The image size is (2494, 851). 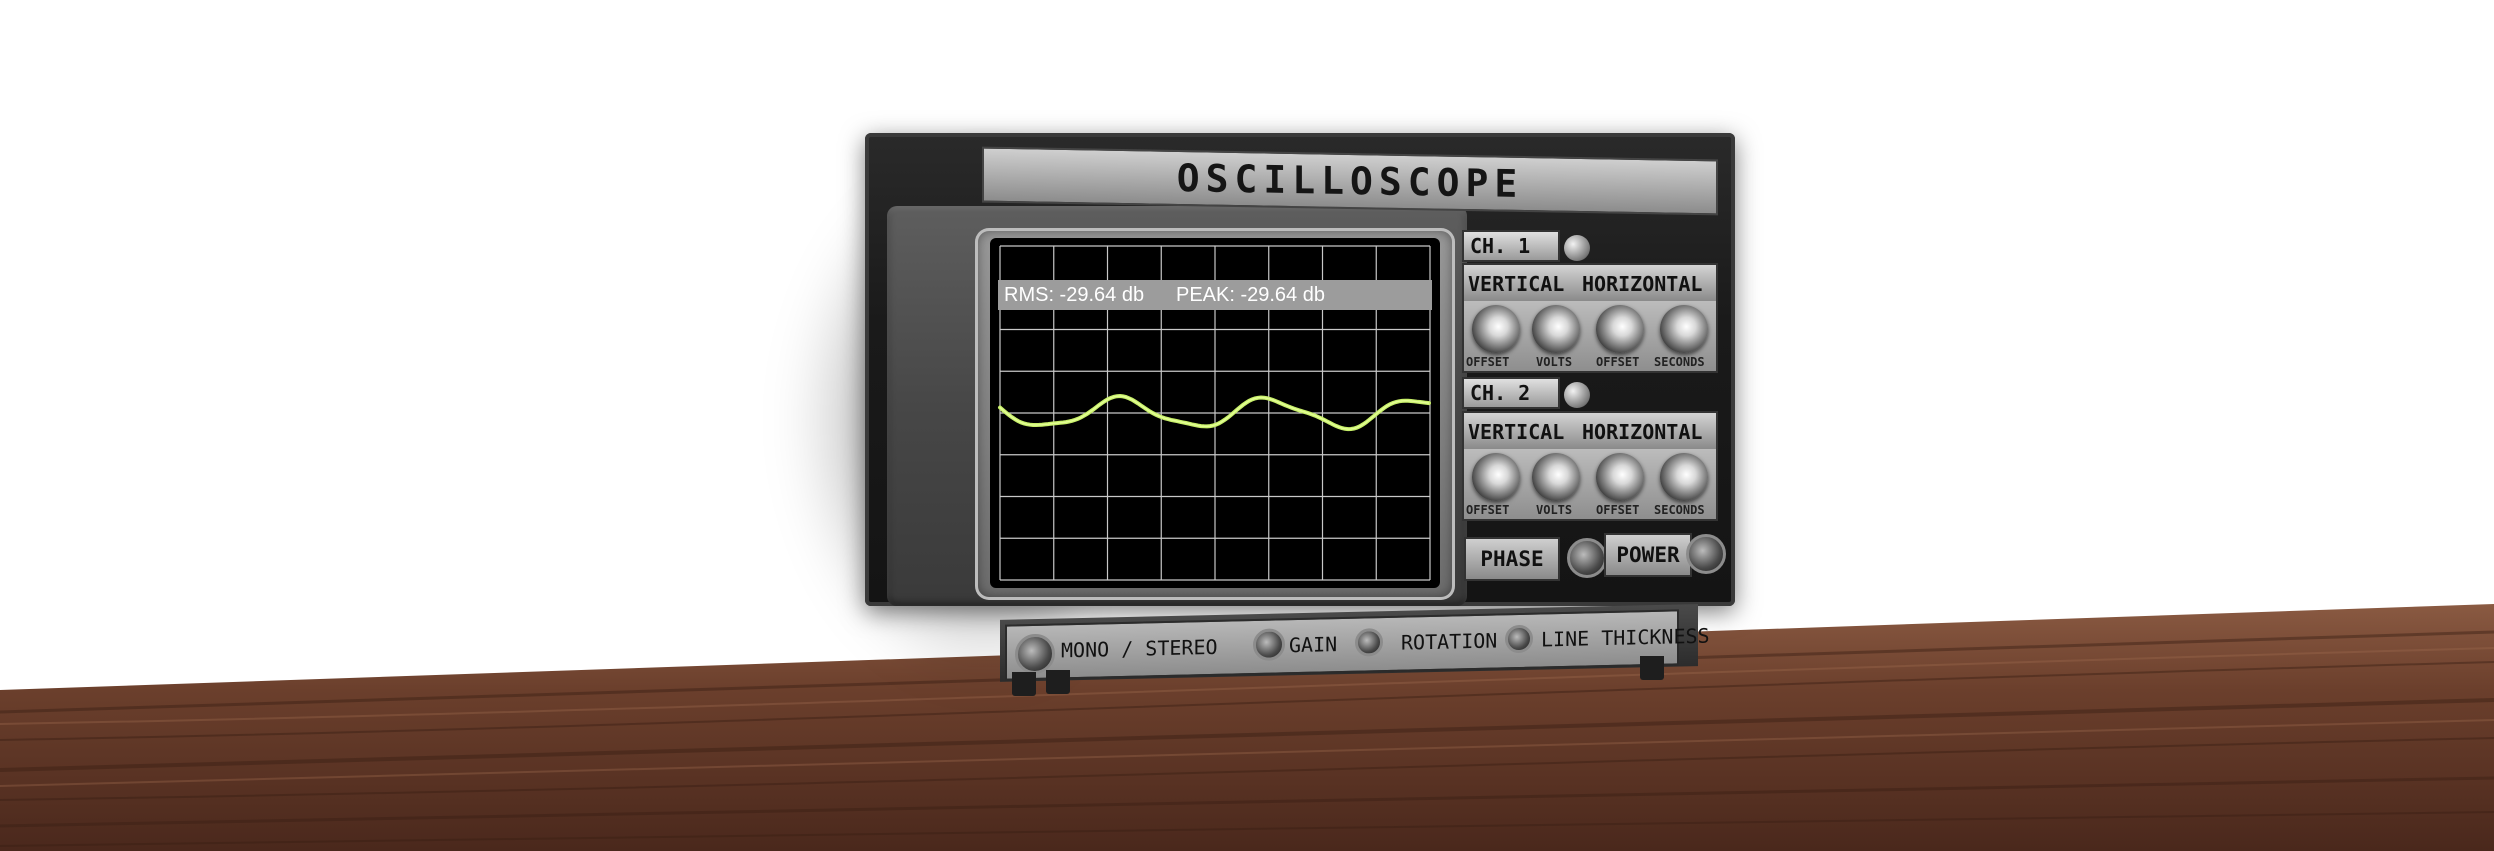 I want to click on ch2-knob-row: OFFSET VOLTS OFFSET SECONDS, so click(x=1590, y=485).